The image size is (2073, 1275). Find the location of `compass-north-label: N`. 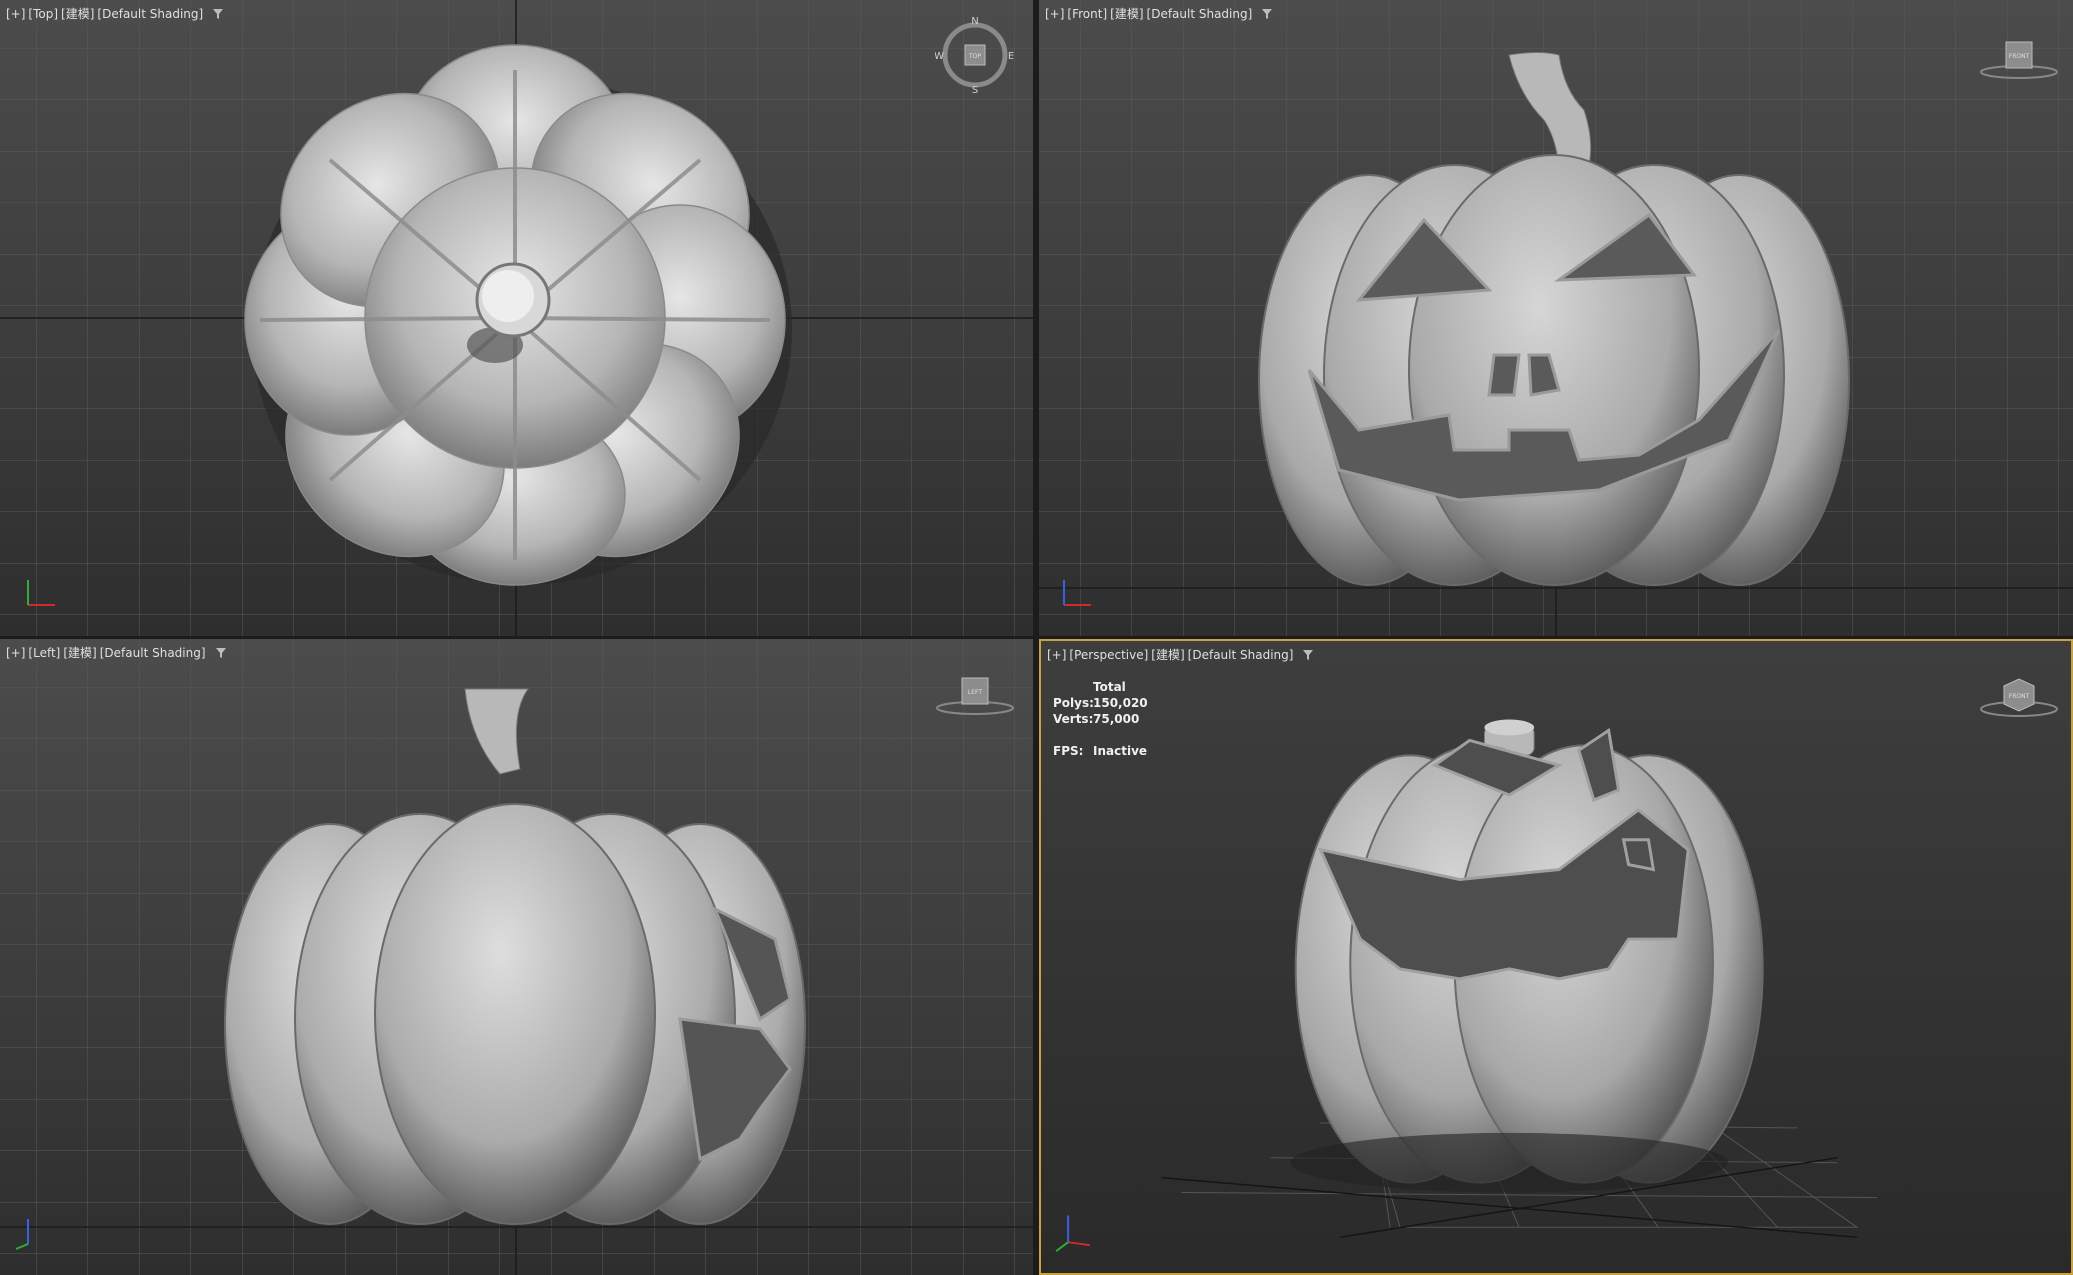

compass-north-label: N is located at coordinates (974, 21).